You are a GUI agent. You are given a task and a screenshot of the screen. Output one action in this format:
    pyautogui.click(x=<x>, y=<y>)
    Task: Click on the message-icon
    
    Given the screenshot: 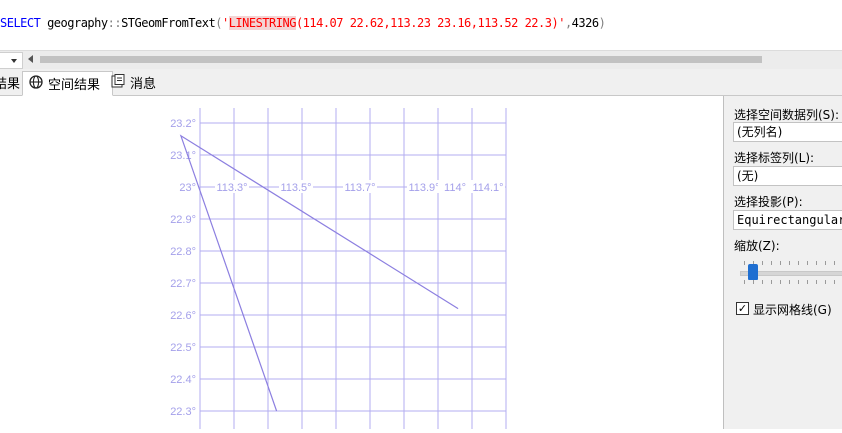 What is the action you would take?
    pyautogui.click(x=118, y=82)
    